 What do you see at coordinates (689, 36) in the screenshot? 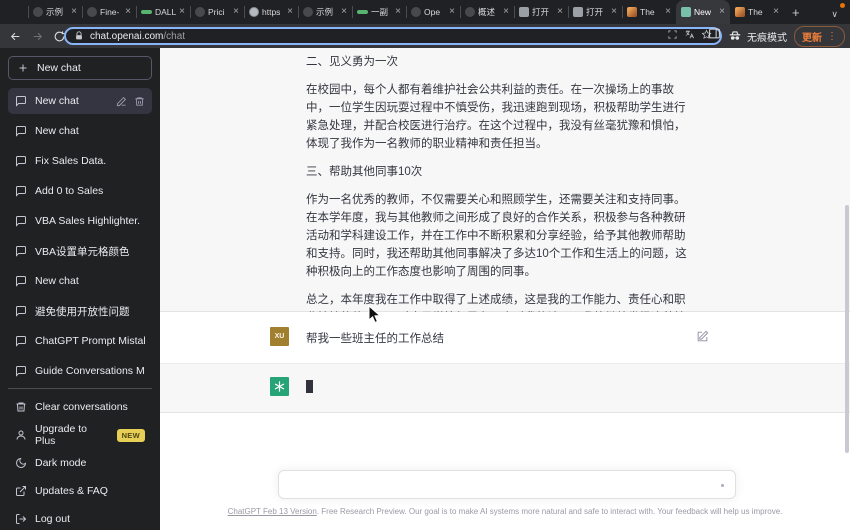
I see `translate-icon` at bounding box center [689, 36].